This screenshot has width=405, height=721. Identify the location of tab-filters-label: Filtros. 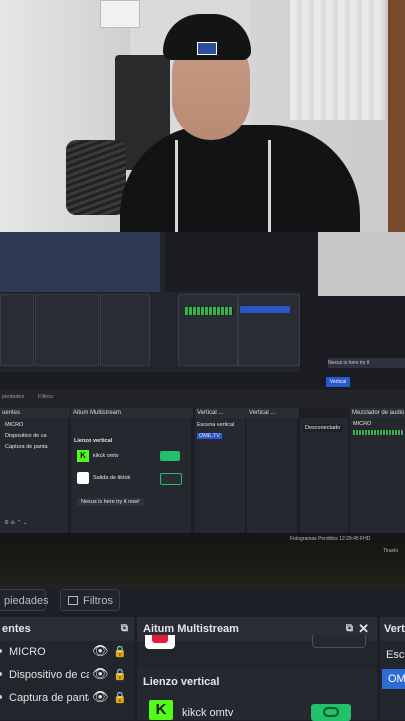
(98, 601).